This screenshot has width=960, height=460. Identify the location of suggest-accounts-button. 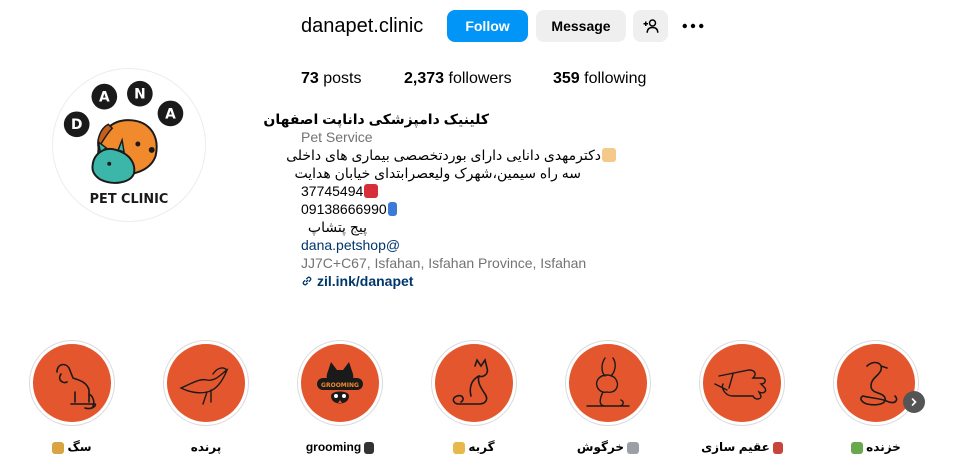
(650, 26).